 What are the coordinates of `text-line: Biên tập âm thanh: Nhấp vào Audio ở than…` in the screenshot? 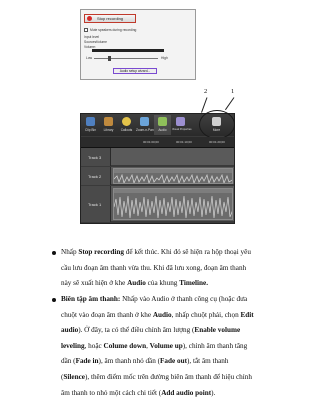 It's located at (154, 299).